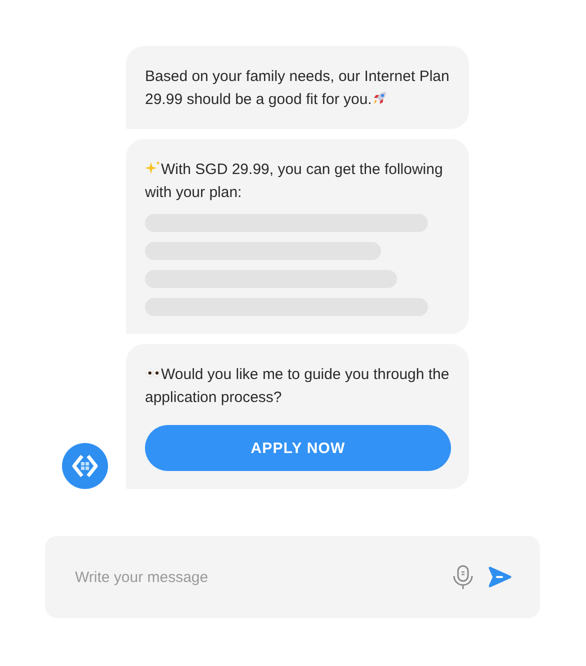 Image resolution: width=586 pixels, height=666 pixels. Describe the element at coordinates (380, 98) in the screenshot. I see `rocket-icon` at that location.